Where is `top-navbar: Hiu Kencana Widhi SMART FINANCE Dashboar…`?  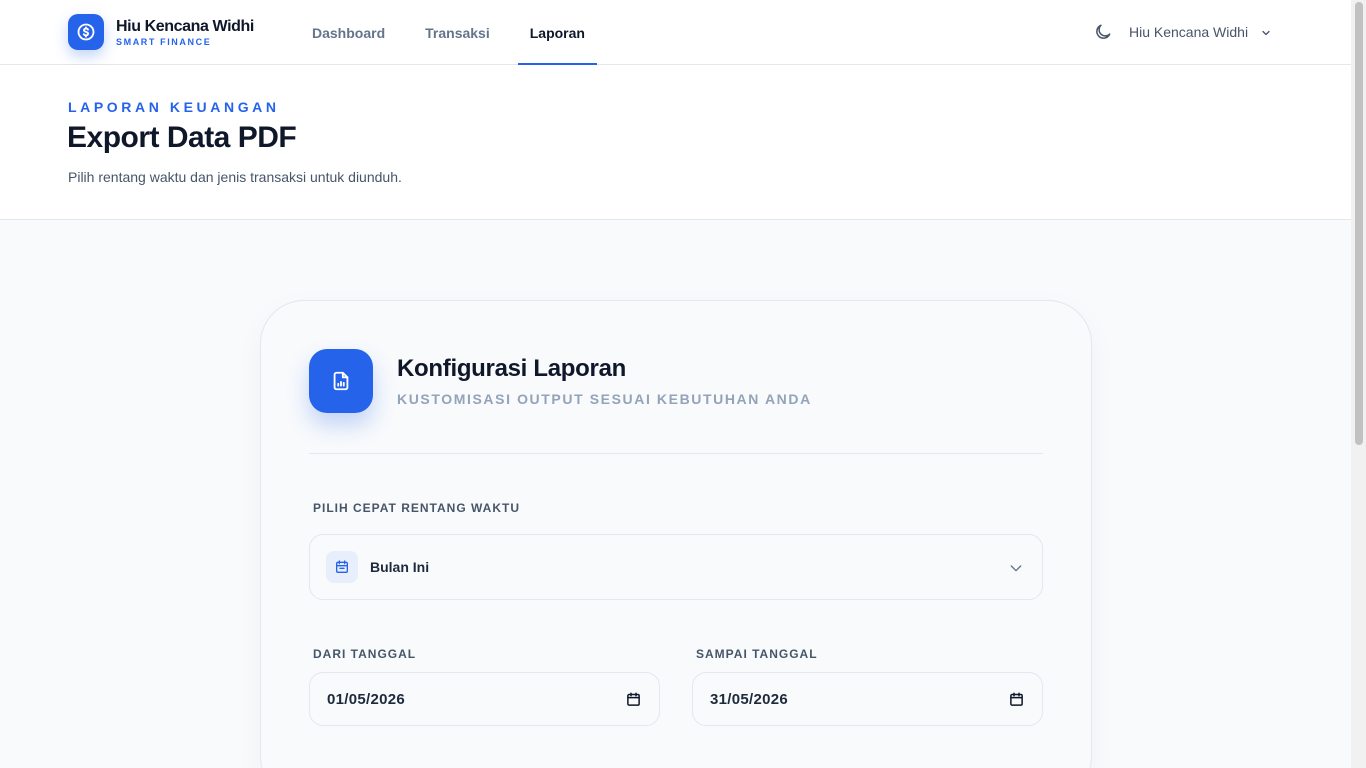 top-navbar: Hiu Kencana Widhi SMART FINANCE Dashboar… is located at coordinates (675, 33).